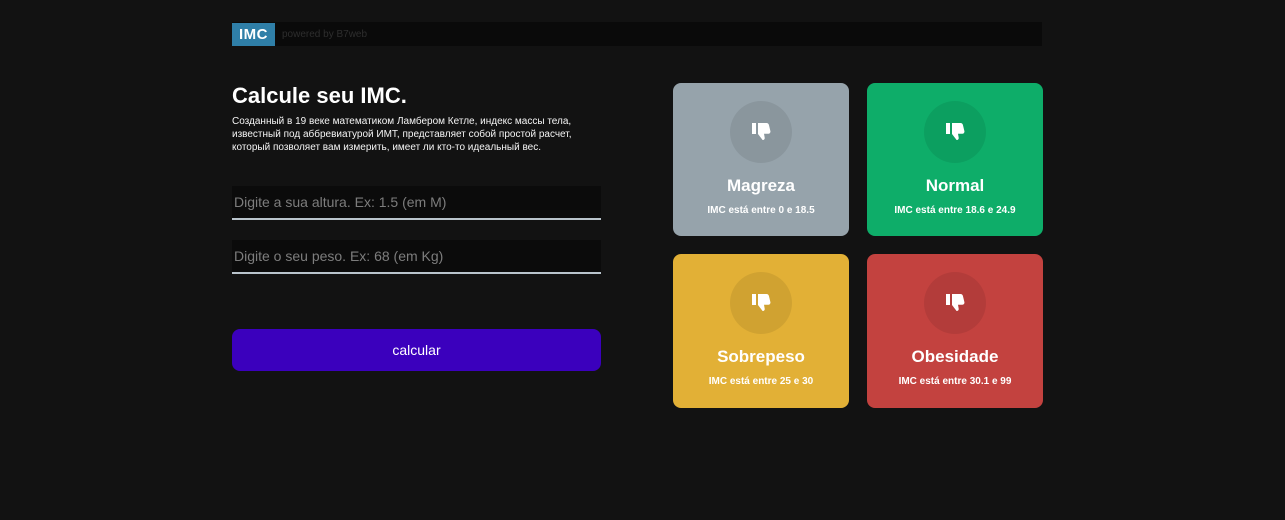 The width and height of the screenshot is (1285, 520). Describe the element at coordinates (637, 34) in the screenshot. I see `header-bar: IMC powered by B7web` at that location.